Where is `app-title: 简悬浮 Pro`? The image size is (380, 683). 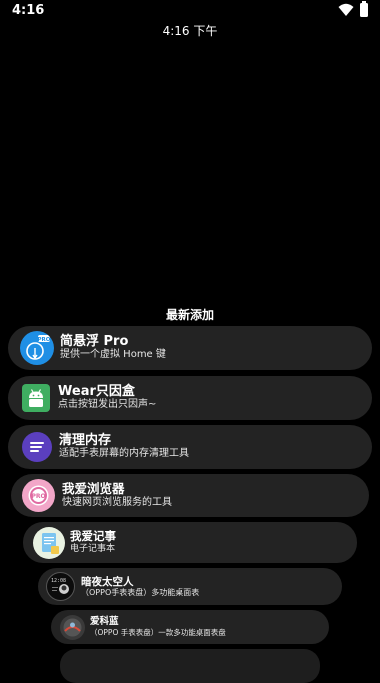
app-title: 简悬浮 Pro is located at coordinates (94, 341).